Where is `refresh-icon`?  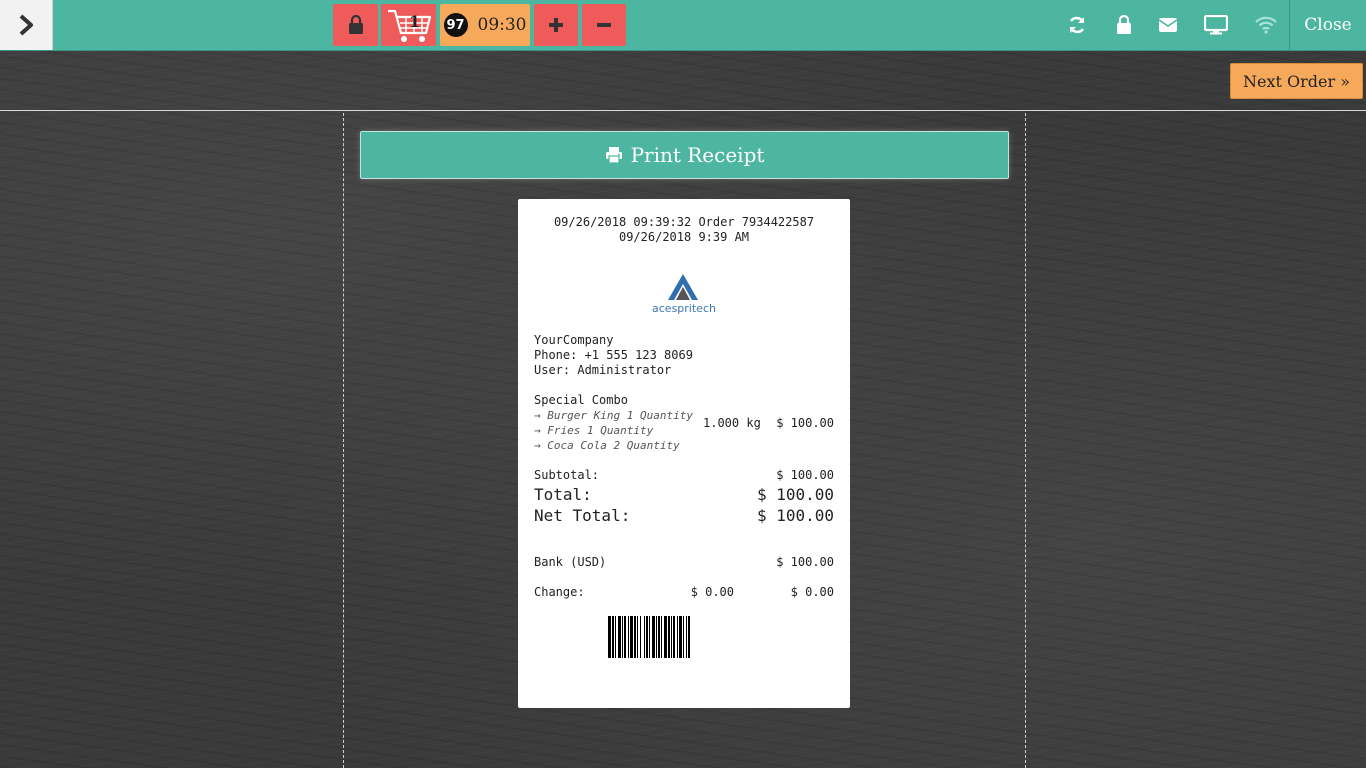
refresh-icon is located at coordinates (1077, 25).